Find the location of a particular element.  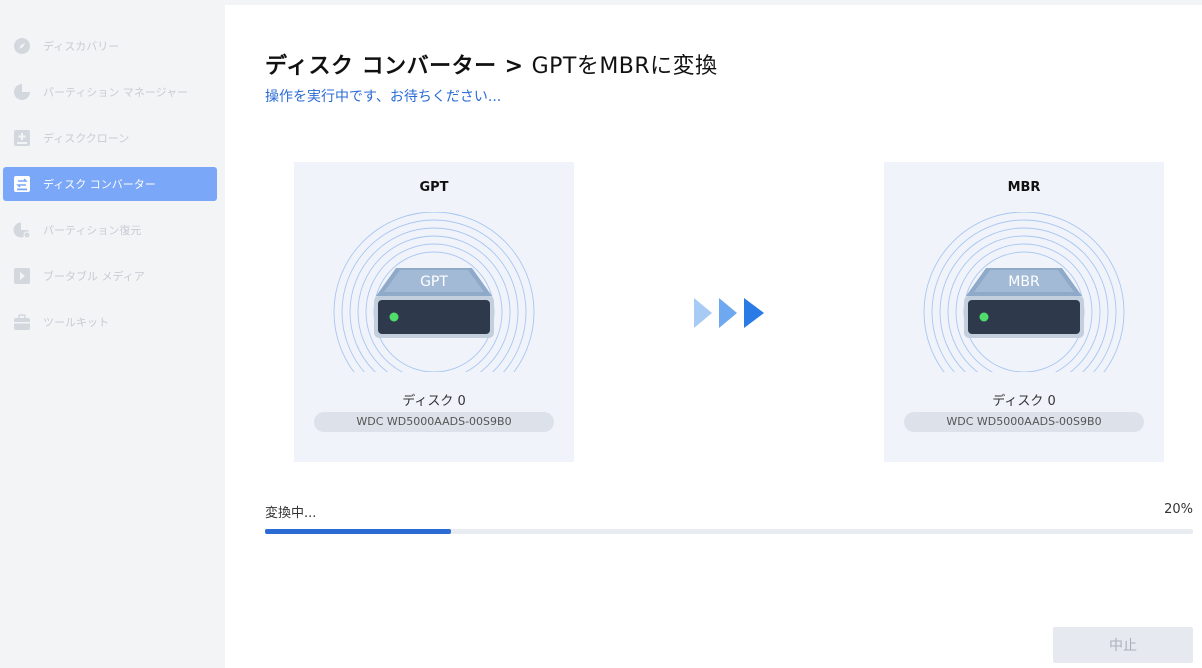

sidebar-item-label: パーティション マネージャー is located at coordinates (116, 92).